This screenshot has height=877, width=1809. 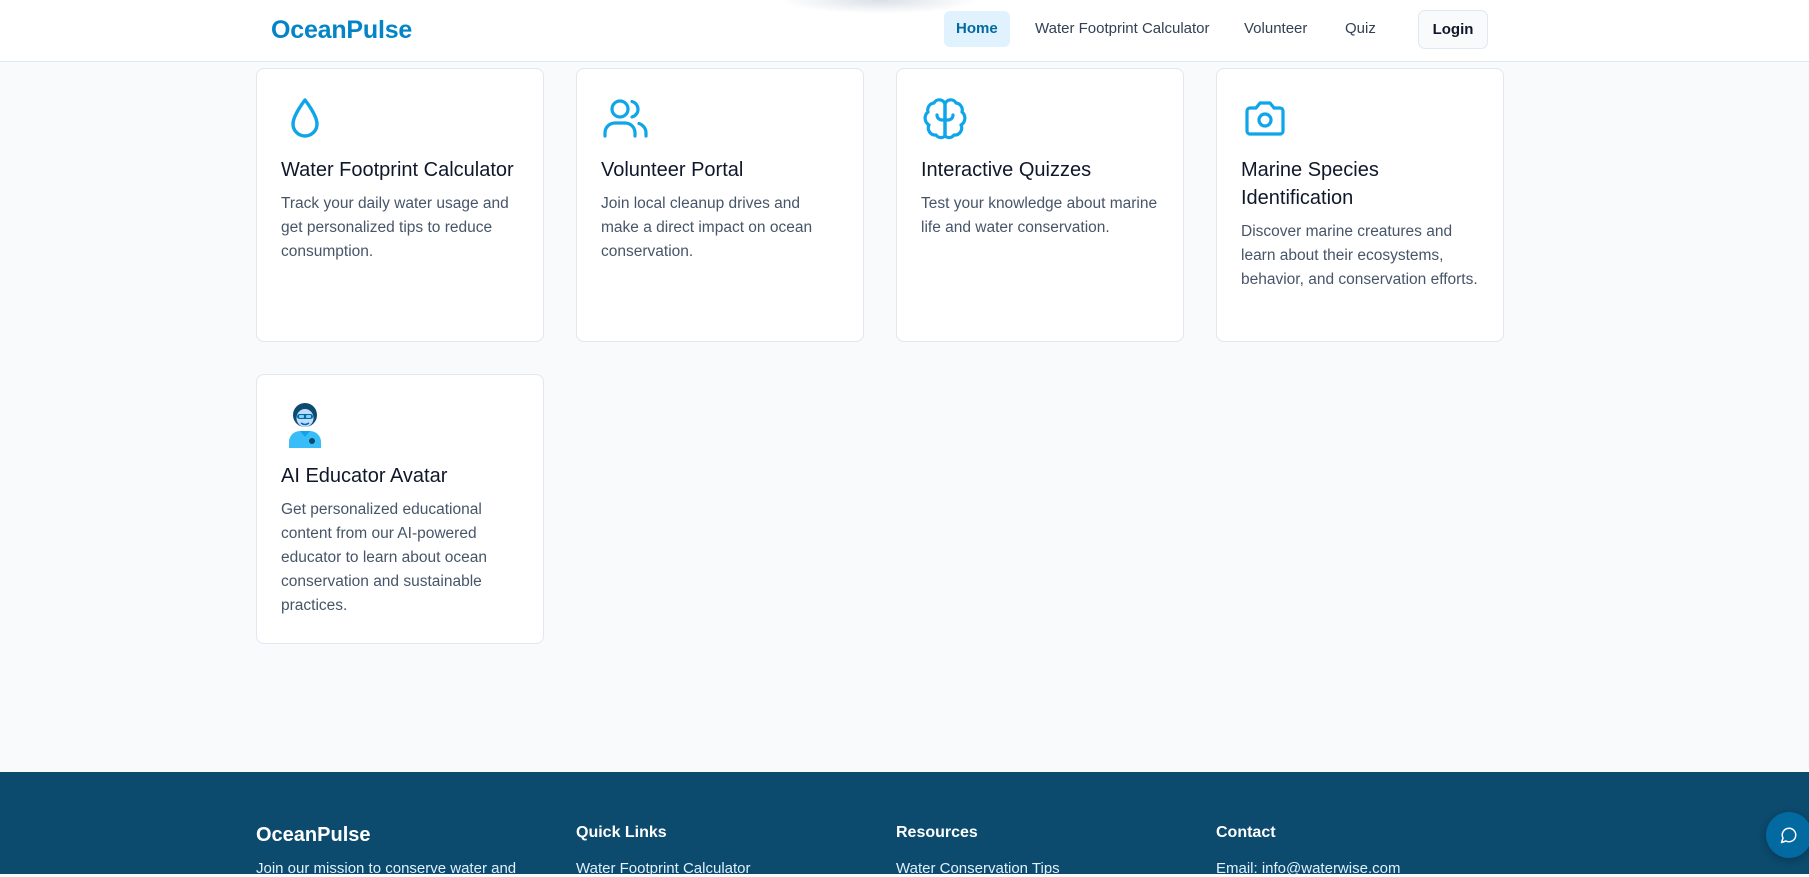 I want to click on card-title: Volunteer Portal, so click(x=672, y=170).